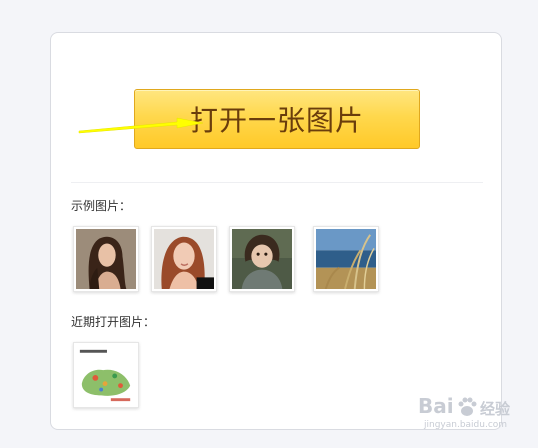  What do you see at coordinates (466, 425) in the screenshot?
I see `watermark-url: jingyan.baidu.com` at bounding box center [466, 425].